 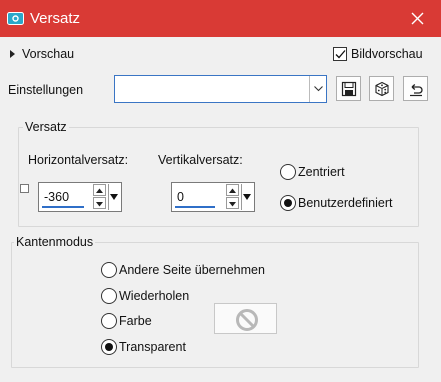 What do you see at coordinates (220, 18) in the screenshot?
I see `title-bar: Versatz` at bounding box center [220, 18].